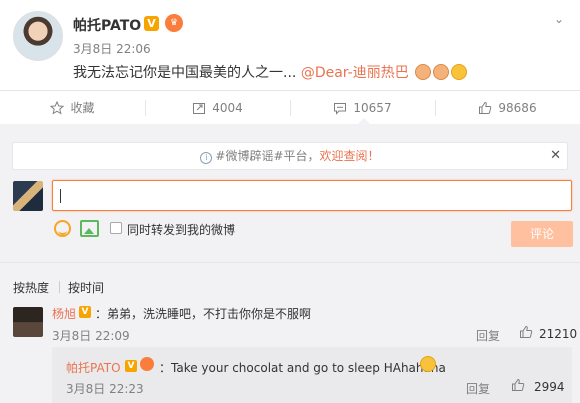 The image size is (580, 403). I want to click on divider, so click(290, 262).